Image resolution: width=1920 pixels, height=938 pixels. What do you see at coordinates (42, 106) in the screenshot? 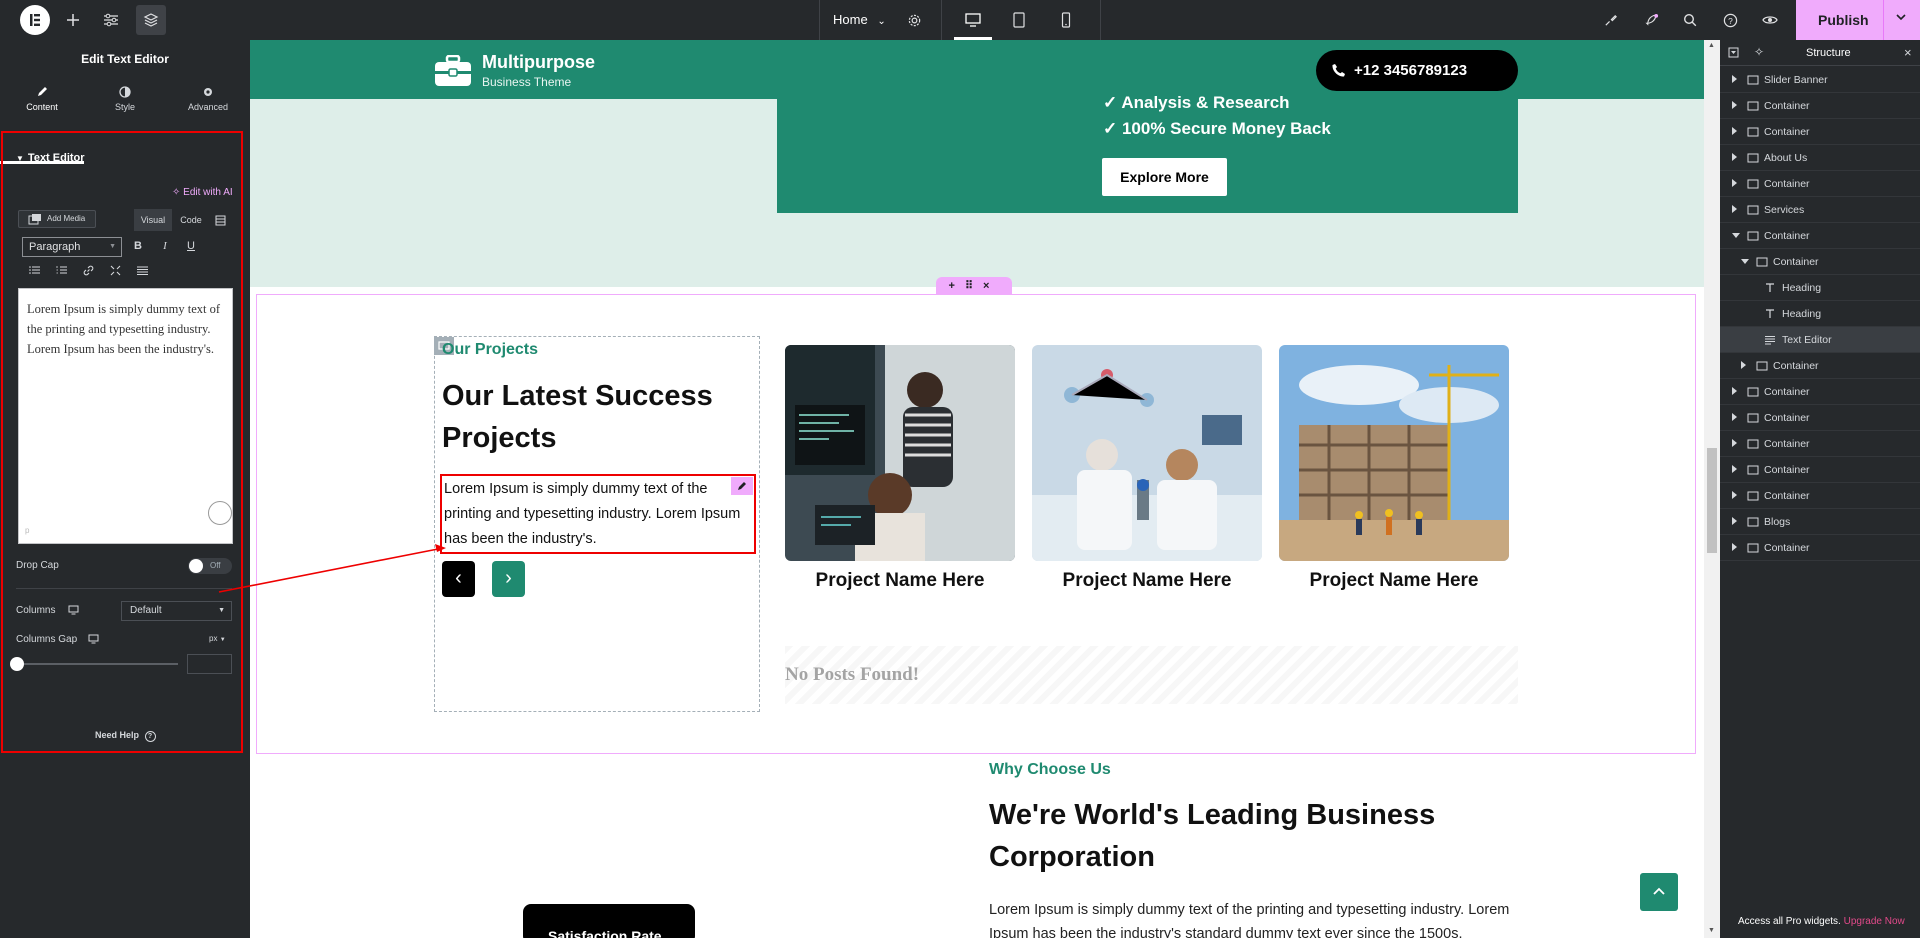
I see `tab-content: Content` at bounding box center [42, 106].